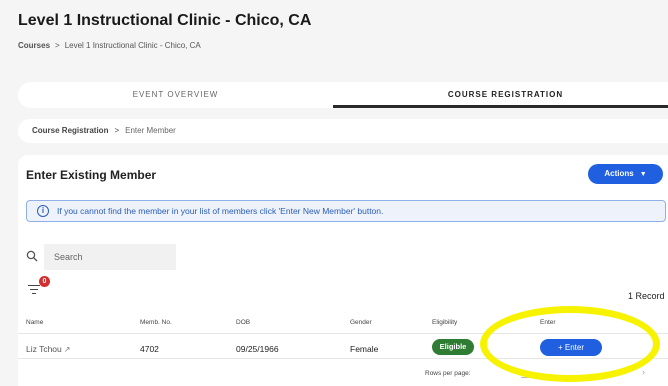 This screenshot has width=668, height=386. Describe the element at coordinates (448, 373) in the screenshot. I see `rows-per-page-label: Rows per page:` at that location.